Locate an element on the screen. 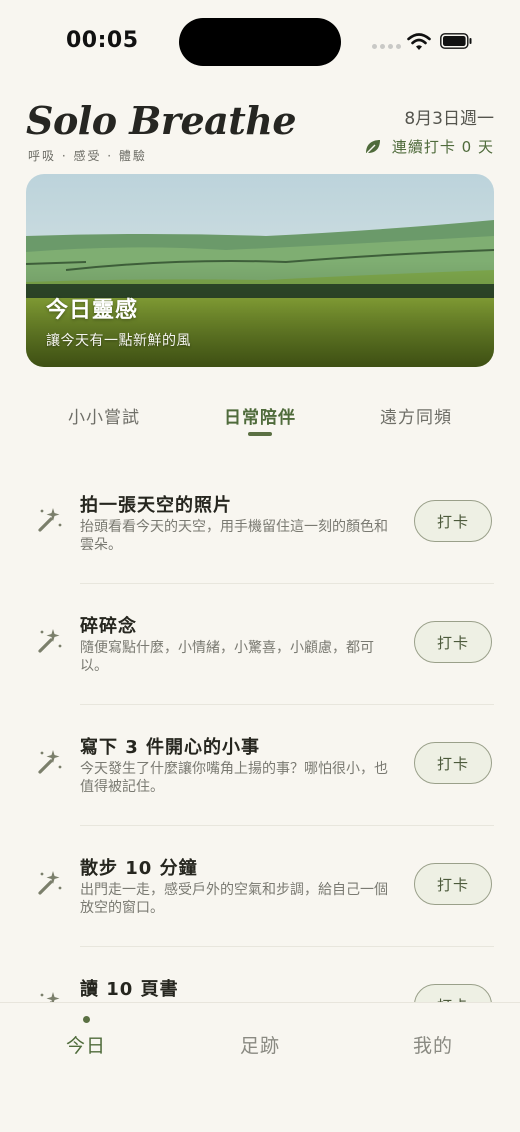 The width and height of the screenshot is (520, 1132). item-title: 讀 10 頁書 is located at coordinates (129, 989).